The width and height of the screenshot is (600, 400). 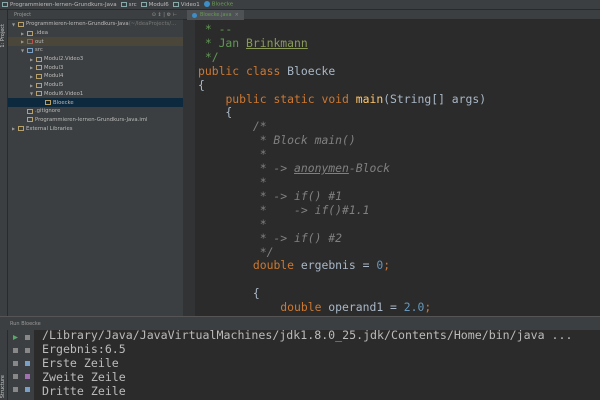 What do you see at coordinates (154, 4) in the screenshot?
I see `breadcrumb-modul6: Modul6` at bounding box center [154, 4].